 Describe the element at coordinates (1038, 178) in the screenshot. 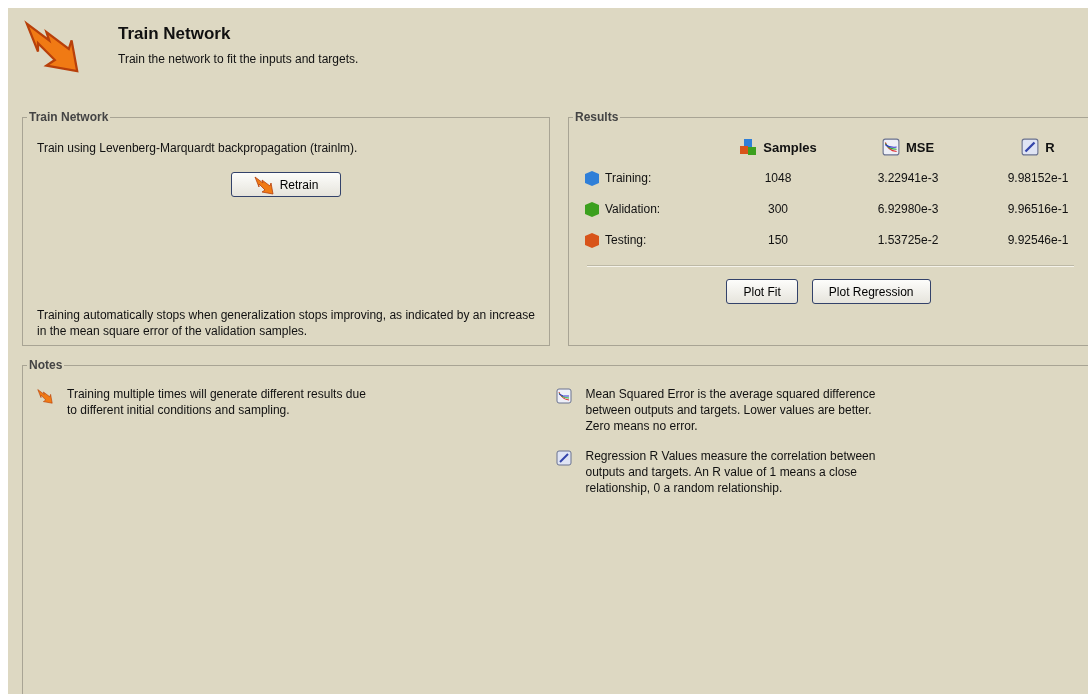

I see `table-cell: 9.98152e-1` at that location.